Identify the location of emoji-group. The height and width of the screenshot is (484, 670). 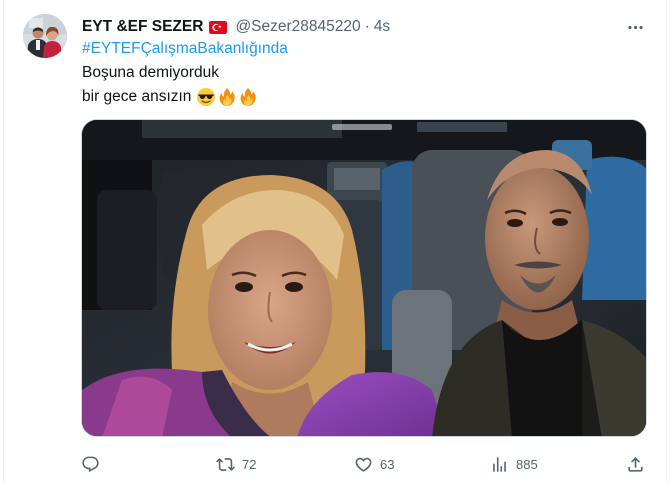
(227, 97).